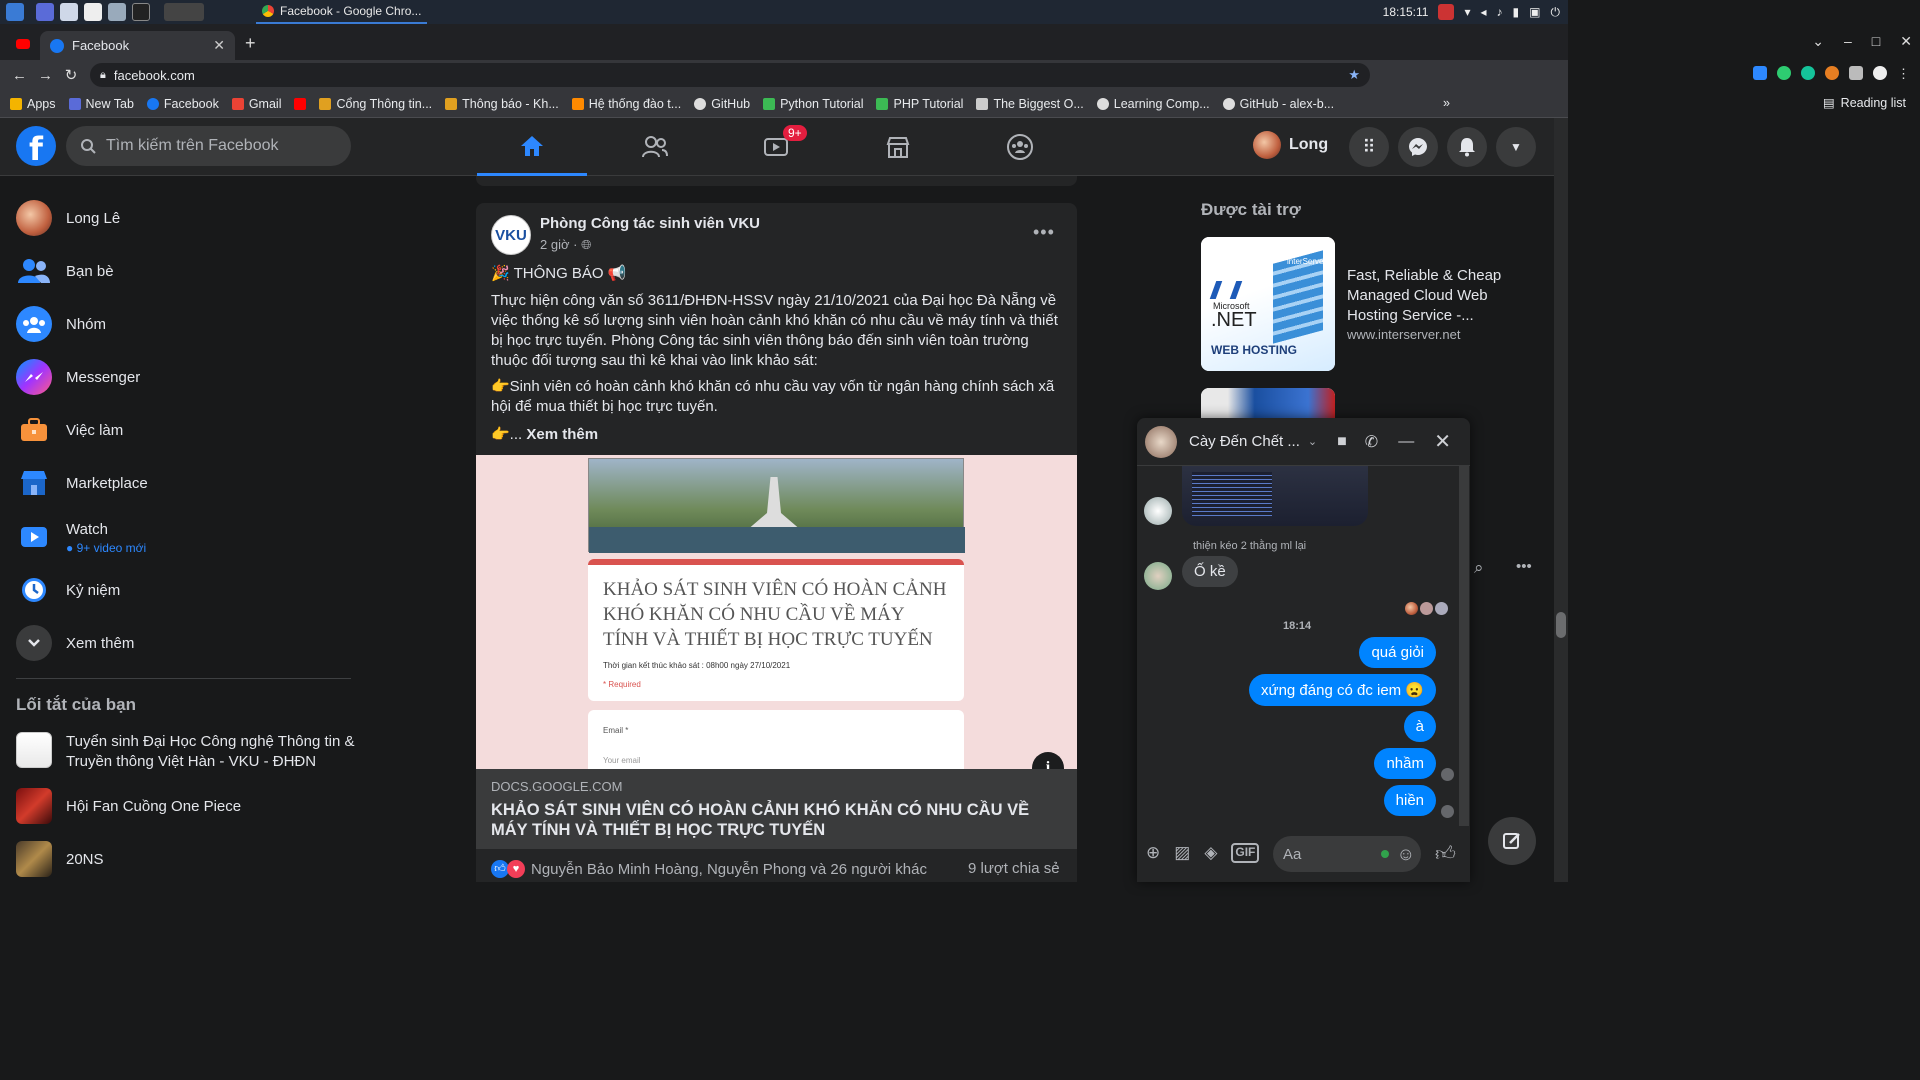  I want to click on grammarly-icon, so click(1808, 73).